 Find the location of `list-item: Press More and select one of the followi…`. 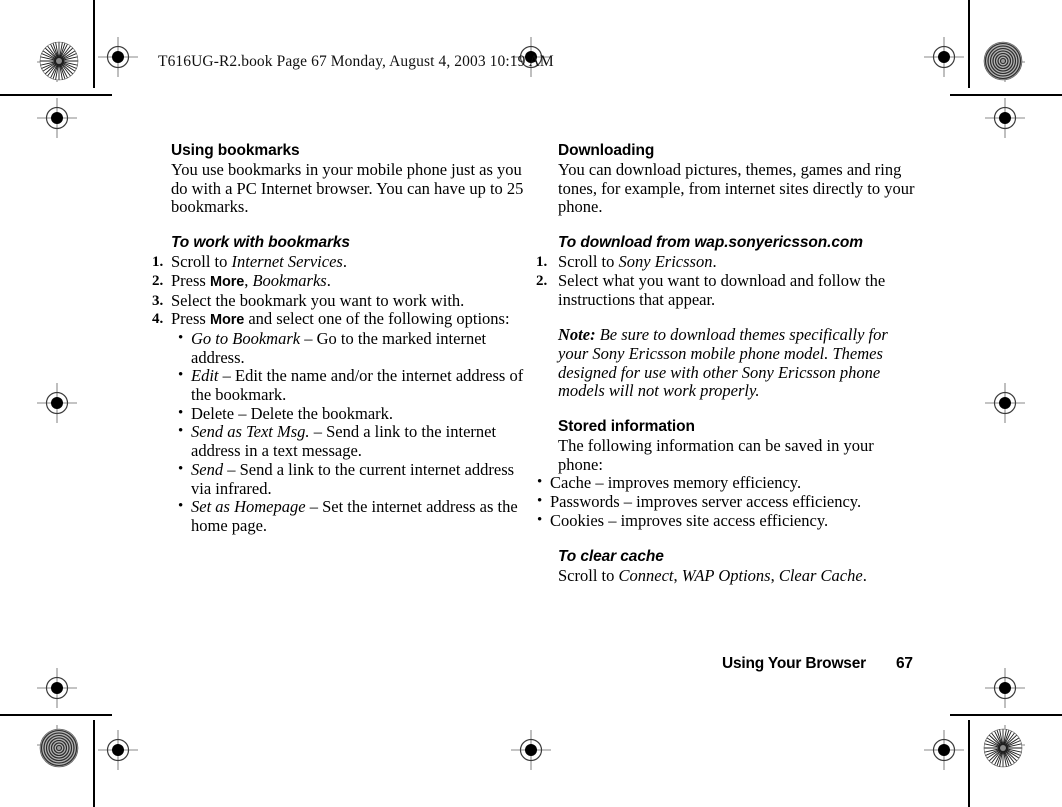

list-item: Press More and select one of the followi… is located at coordinates (339, 422).